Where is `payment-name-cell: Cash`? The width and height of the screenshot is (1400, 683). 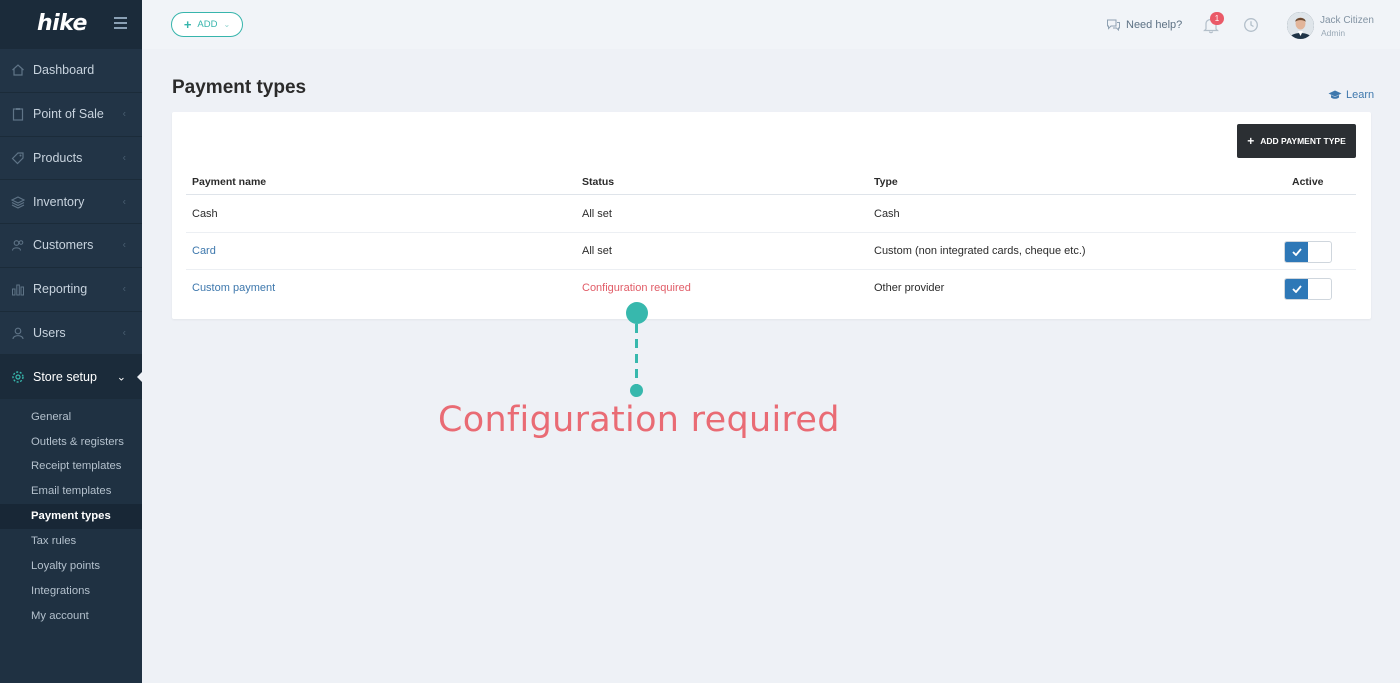 payment-name-cell: Cash is located at coordinates (205, 214).